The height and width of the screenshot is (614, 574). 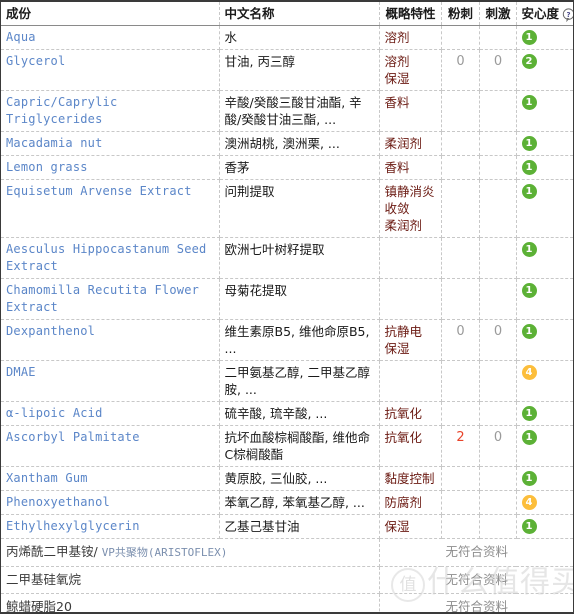 I want to click on cell-properties: 溶剂, so click(x=410, y=37).